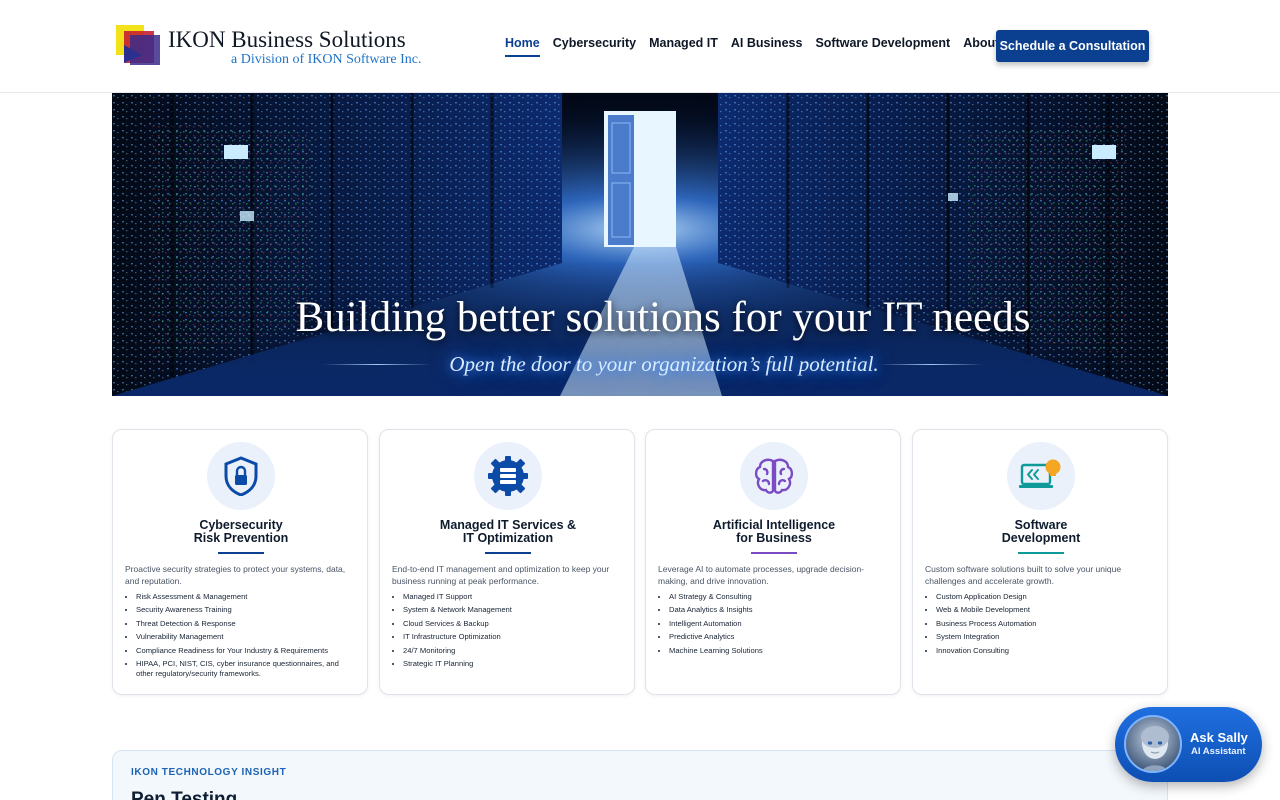  Describe the element at coordinates (1219, 737) in the screenshot. I see `assistant-name: Ask Sally` at that location.